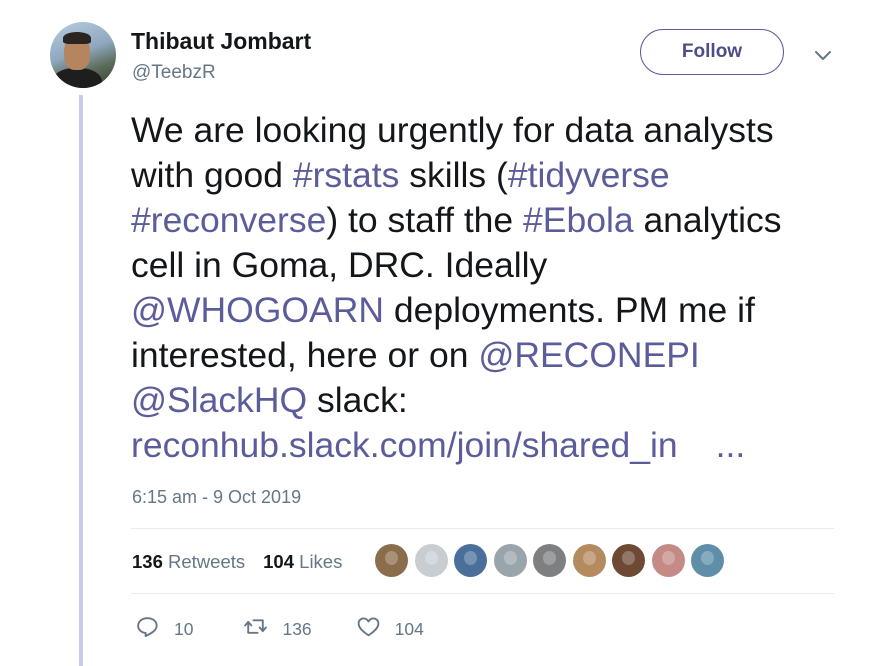  What do you see at coordinates (712, 52) in the screenshot?
I see `follow-button: Follow` at bounding box center [712, 52].